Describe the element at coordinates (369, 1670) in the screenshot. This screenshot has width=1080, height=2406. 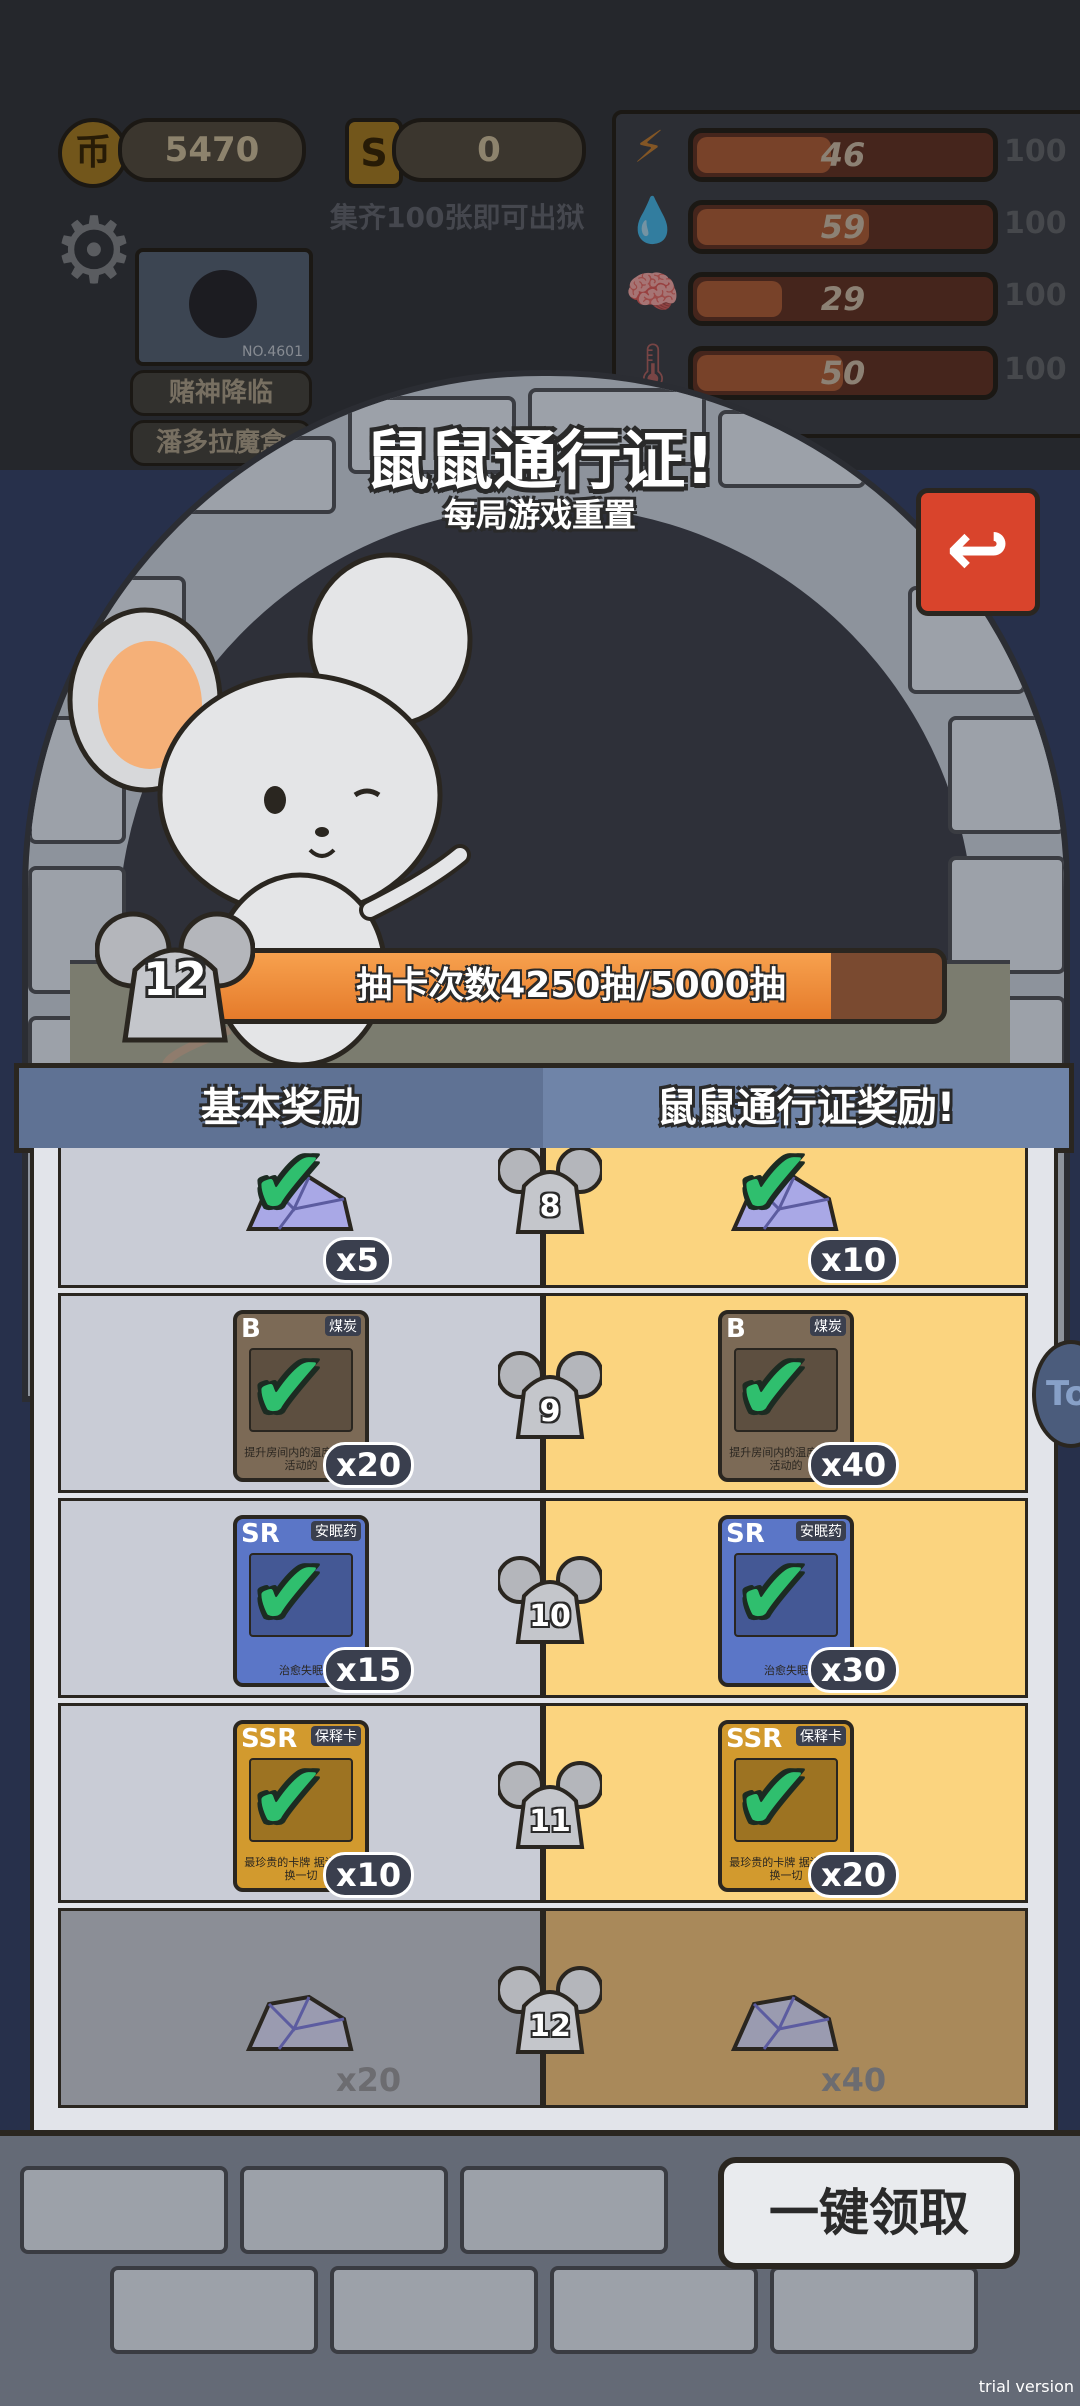
I see `reward-quantity: x15` at that location.